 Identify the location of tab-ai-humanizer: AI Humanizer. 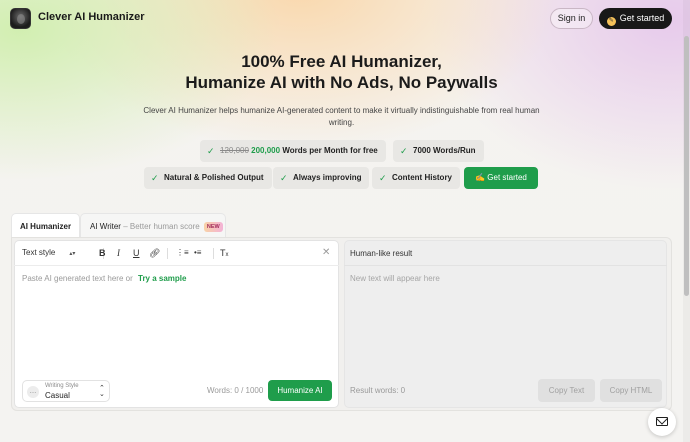
(45, 225).